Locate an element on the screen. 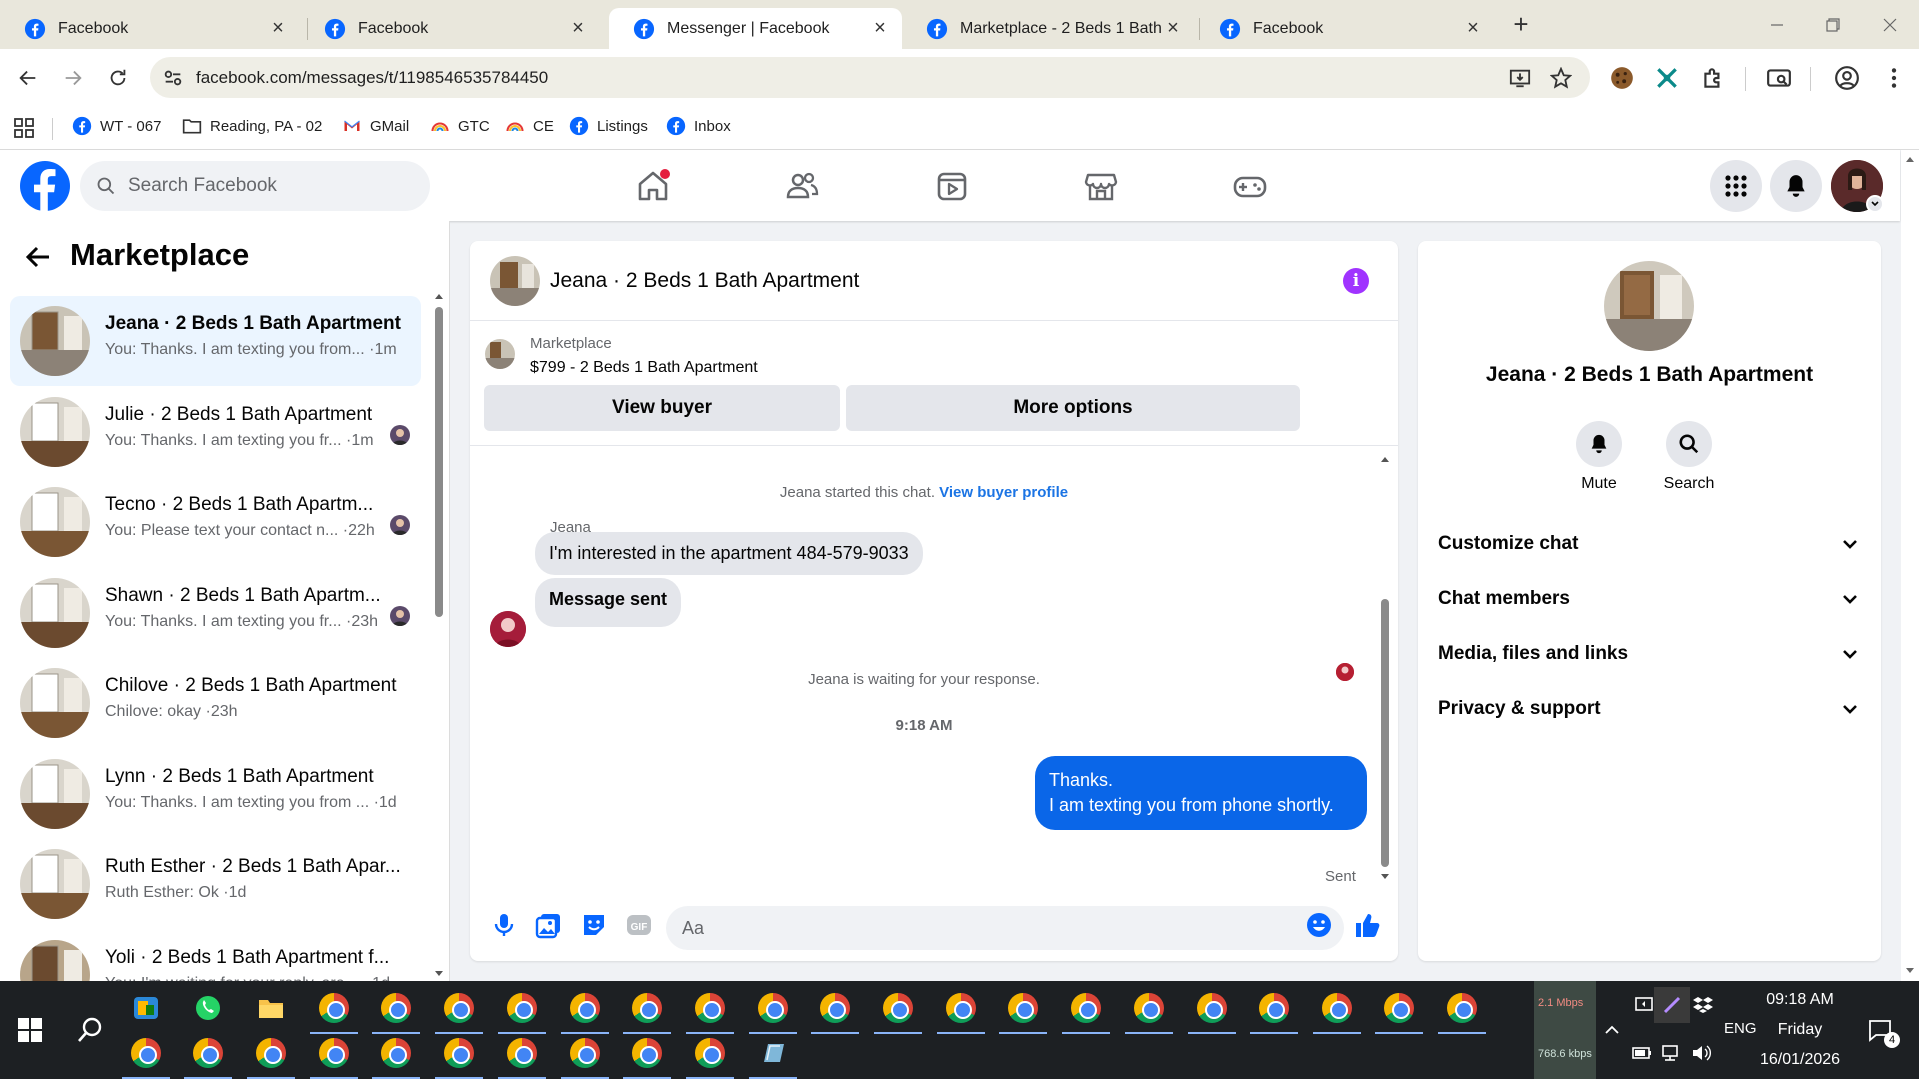  photo-icon is located at coordinates (549, 925).